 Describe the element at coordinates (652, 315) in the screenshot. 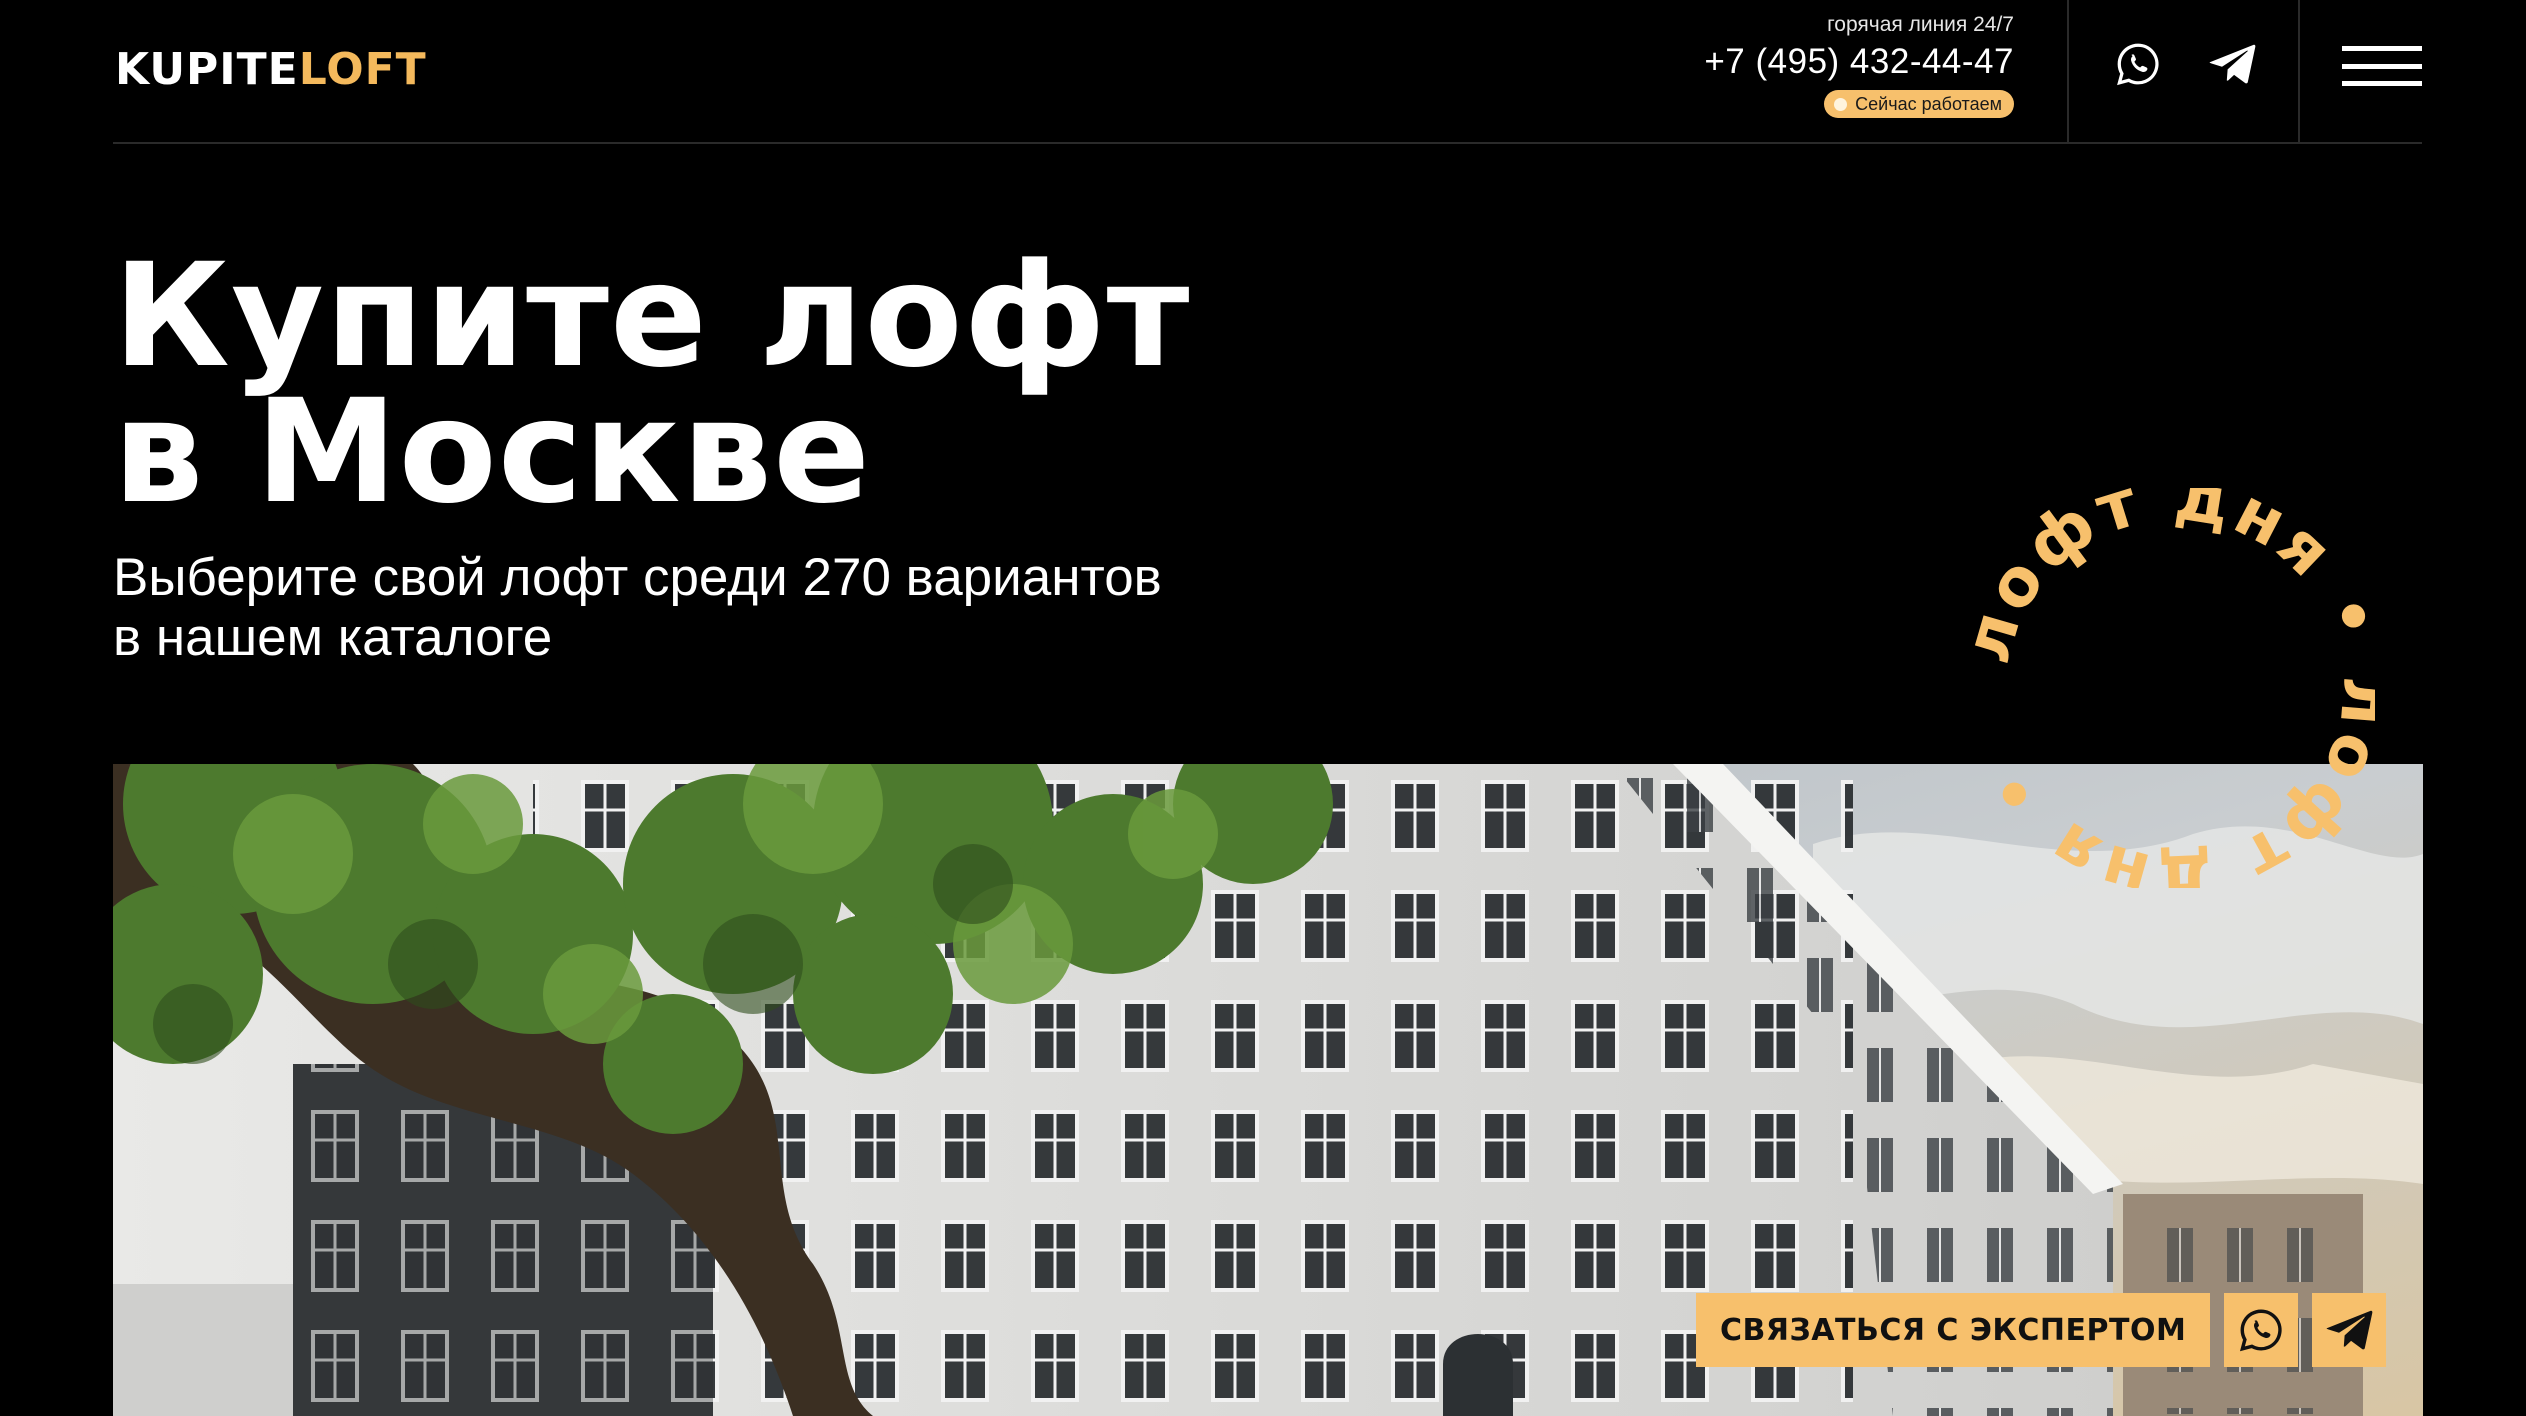

I see `title-line: Купите лофт` at that location.